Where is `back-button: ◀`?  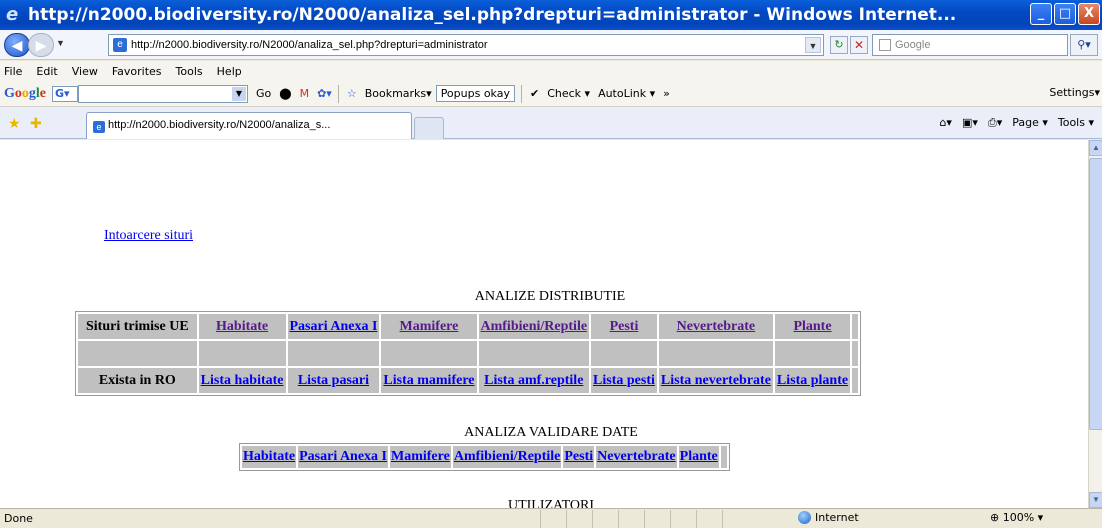
back-button: ◀ is located at coordinates (17, 45).